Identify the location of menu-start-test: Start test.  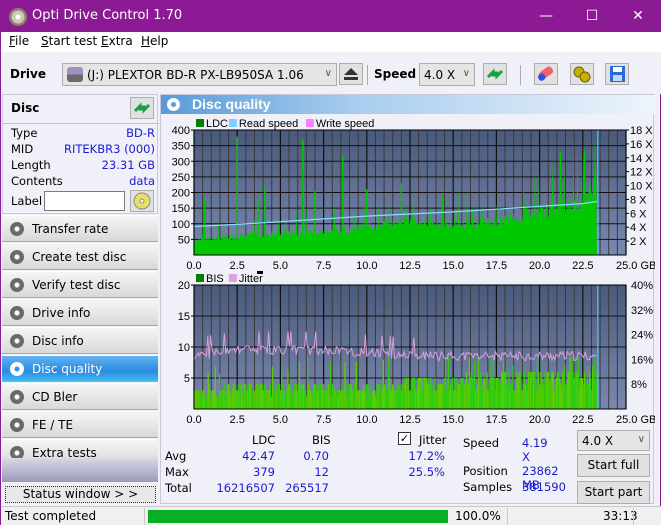
(69, 41).